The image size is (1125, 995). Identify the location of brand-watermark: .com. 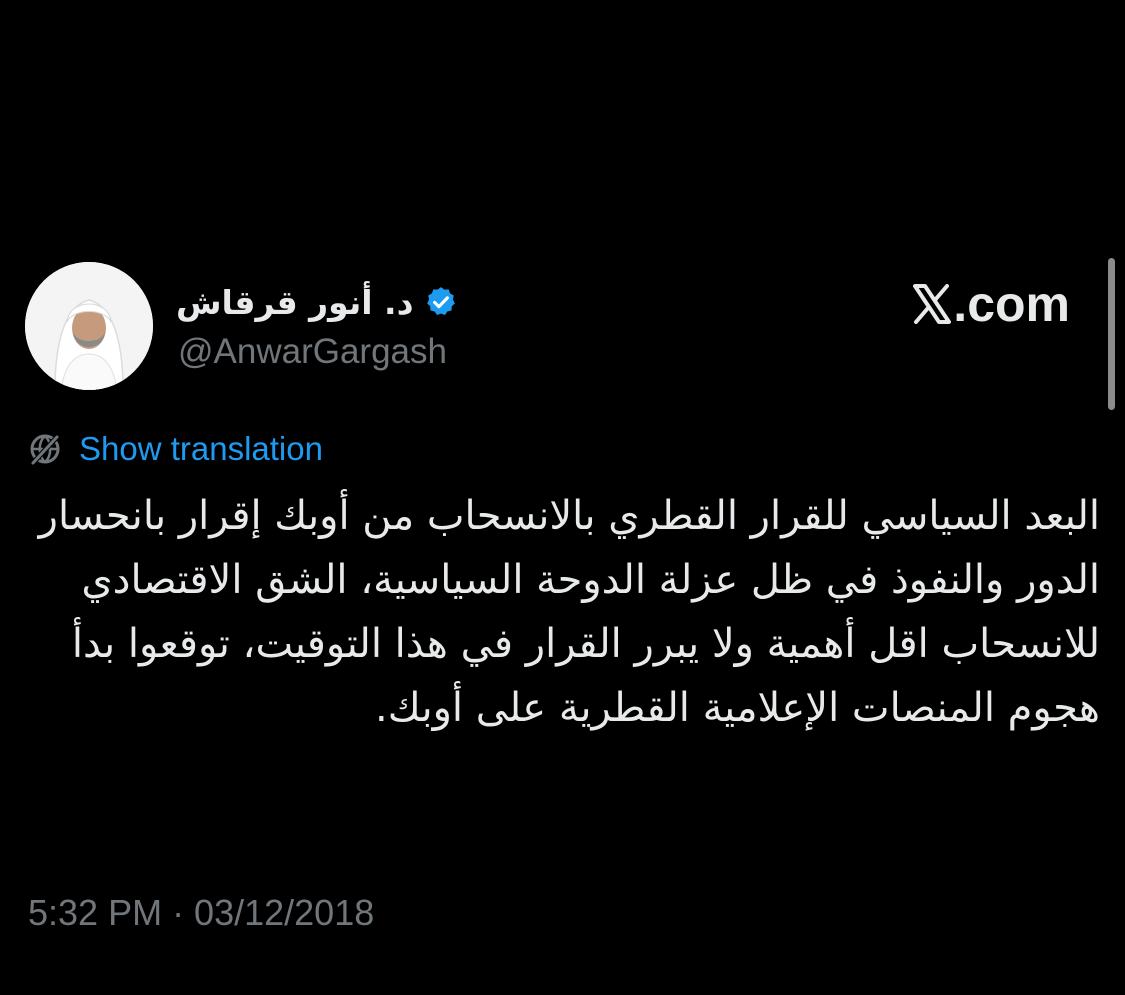
(991, 304).